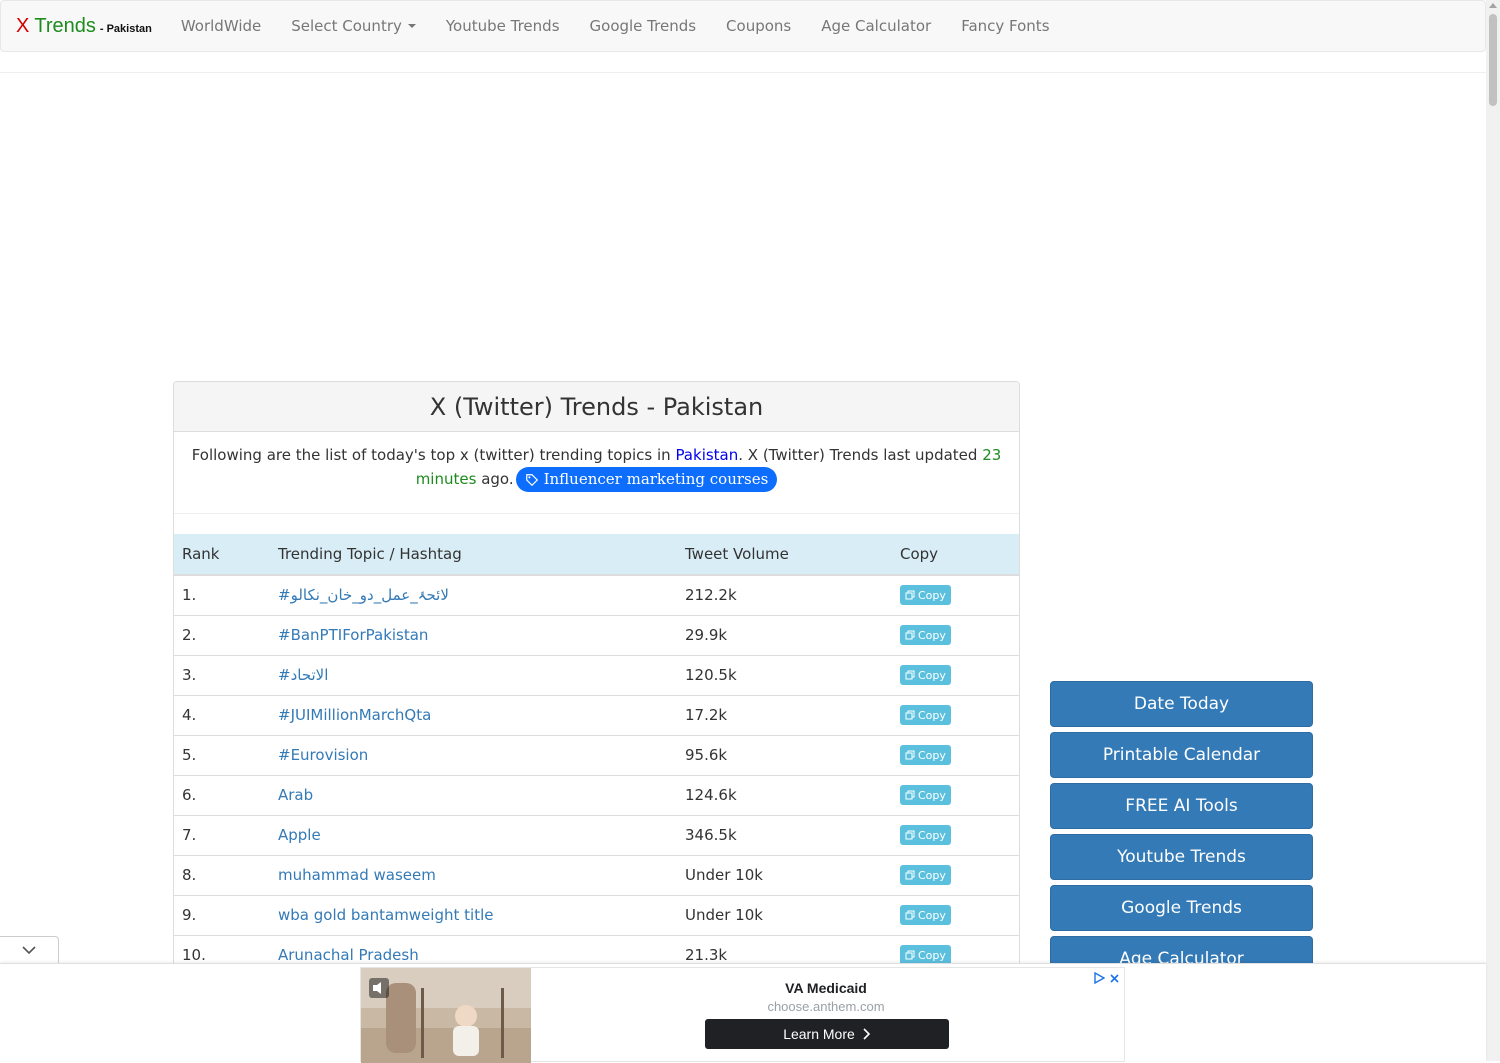  Describe the element at coordinates (1181, 755) in the screenshot. I see `sidebar-printable-calendar-button: Printable Calendar` at that location.